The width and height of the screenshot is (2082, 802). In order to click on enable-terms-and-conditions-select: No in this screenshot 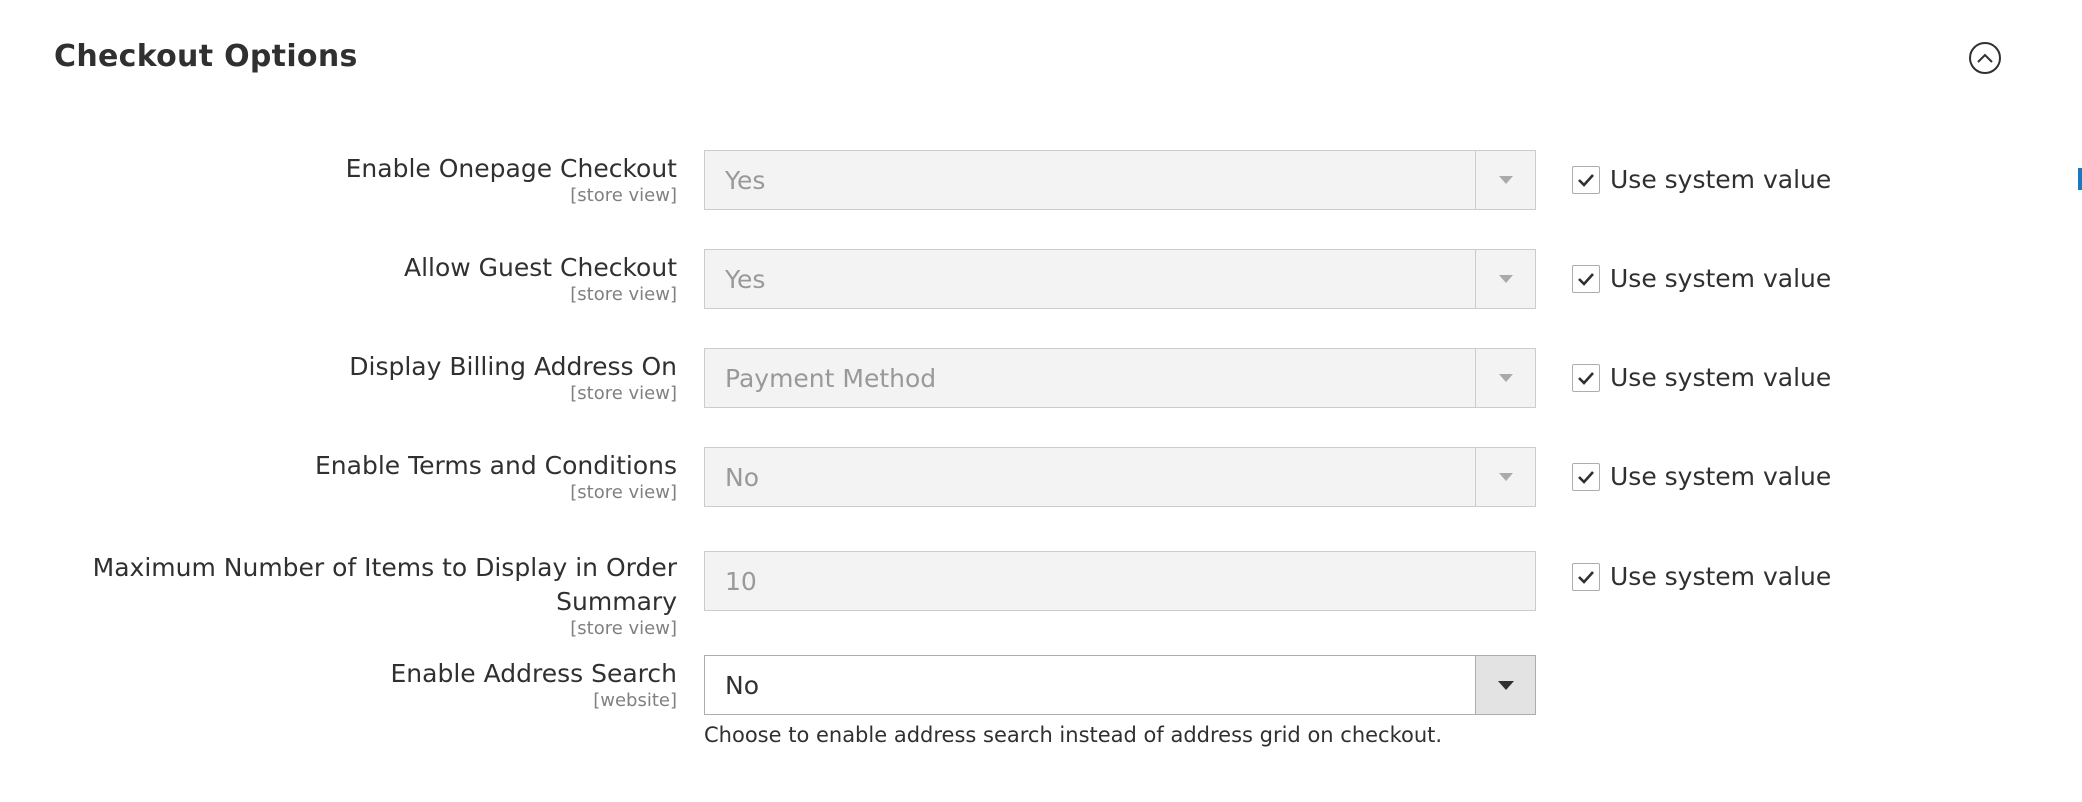, I will do `click(1120, 477)`.